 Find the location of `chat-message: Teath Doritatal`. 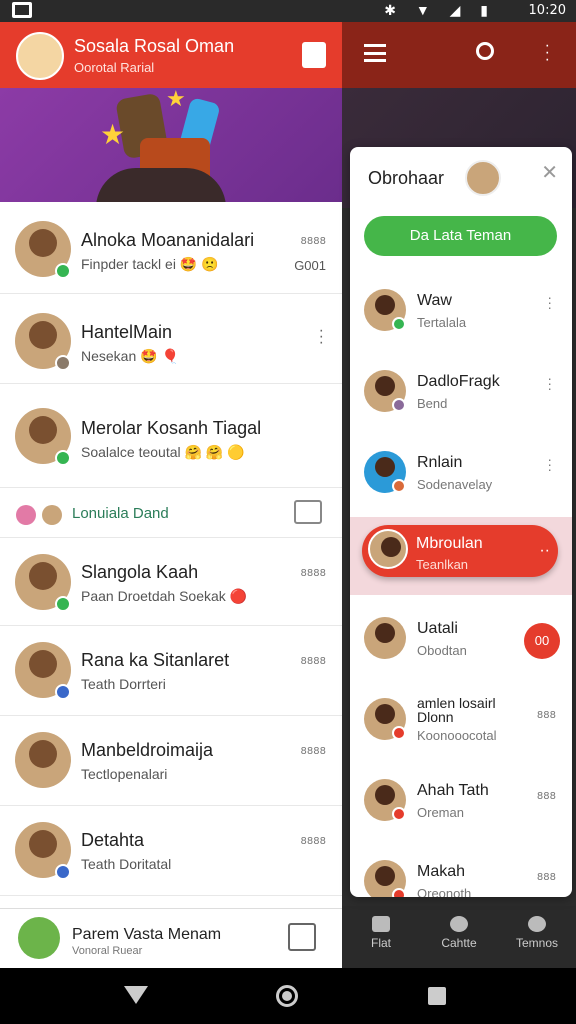

chat-message: Teath Doritatal is located at coordinates (126, 864).